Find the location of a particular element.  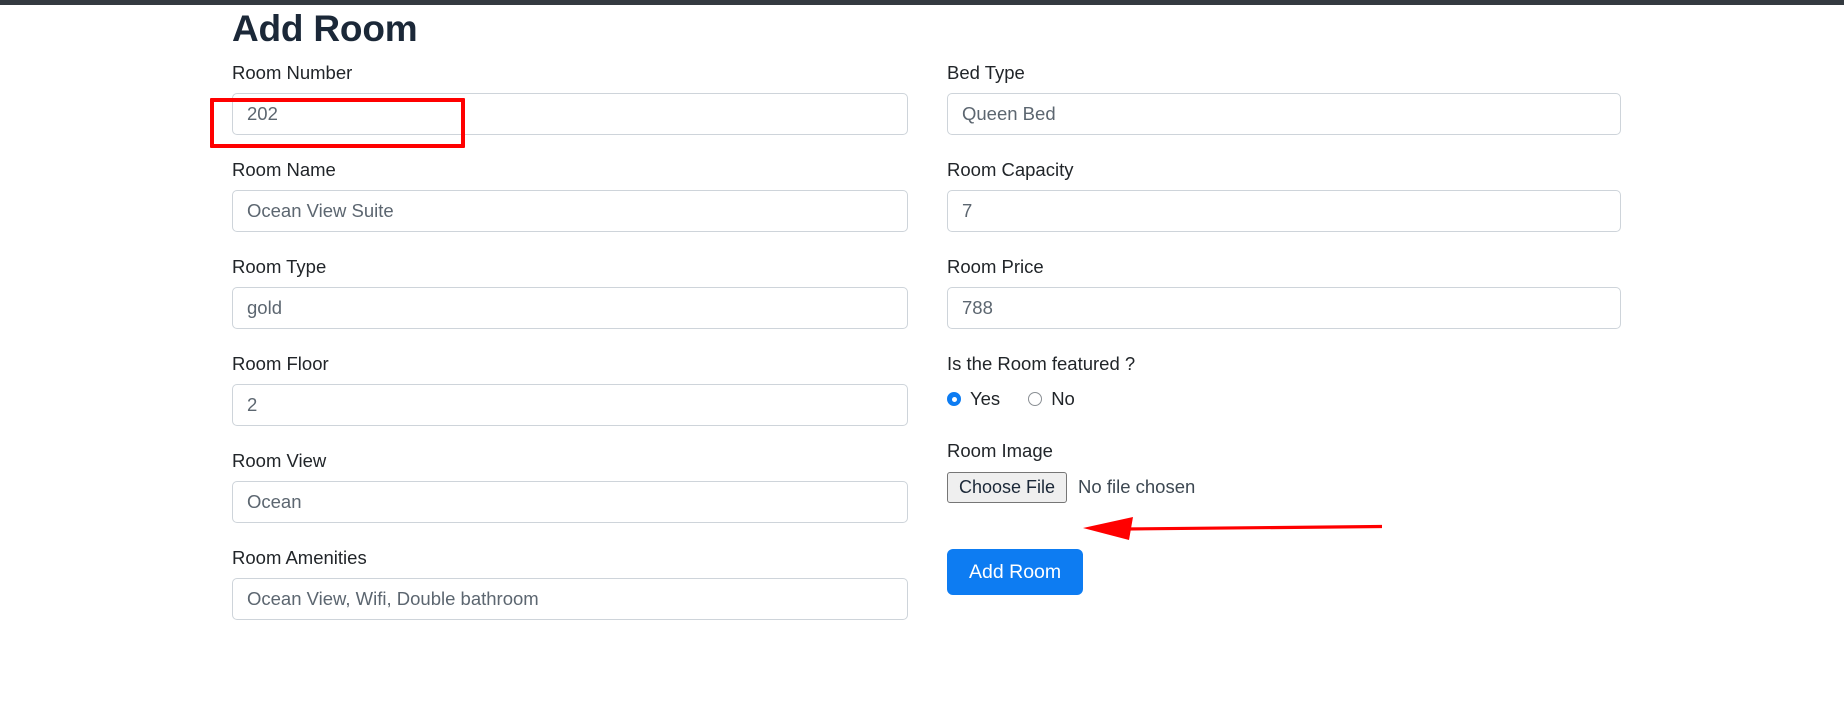

field-room-featured: Is the Room featured ? Yes No is located at coordinates (1284, 382).